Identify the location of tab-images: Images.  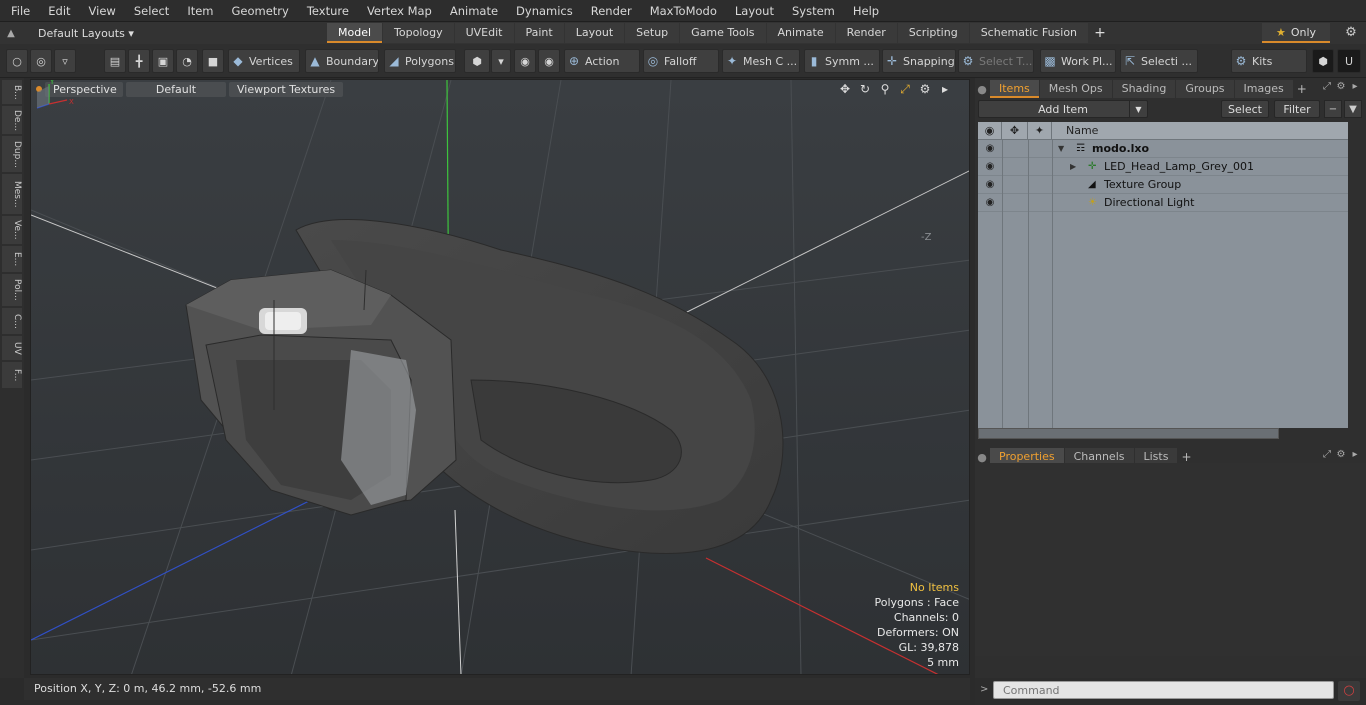
(1263, 89).